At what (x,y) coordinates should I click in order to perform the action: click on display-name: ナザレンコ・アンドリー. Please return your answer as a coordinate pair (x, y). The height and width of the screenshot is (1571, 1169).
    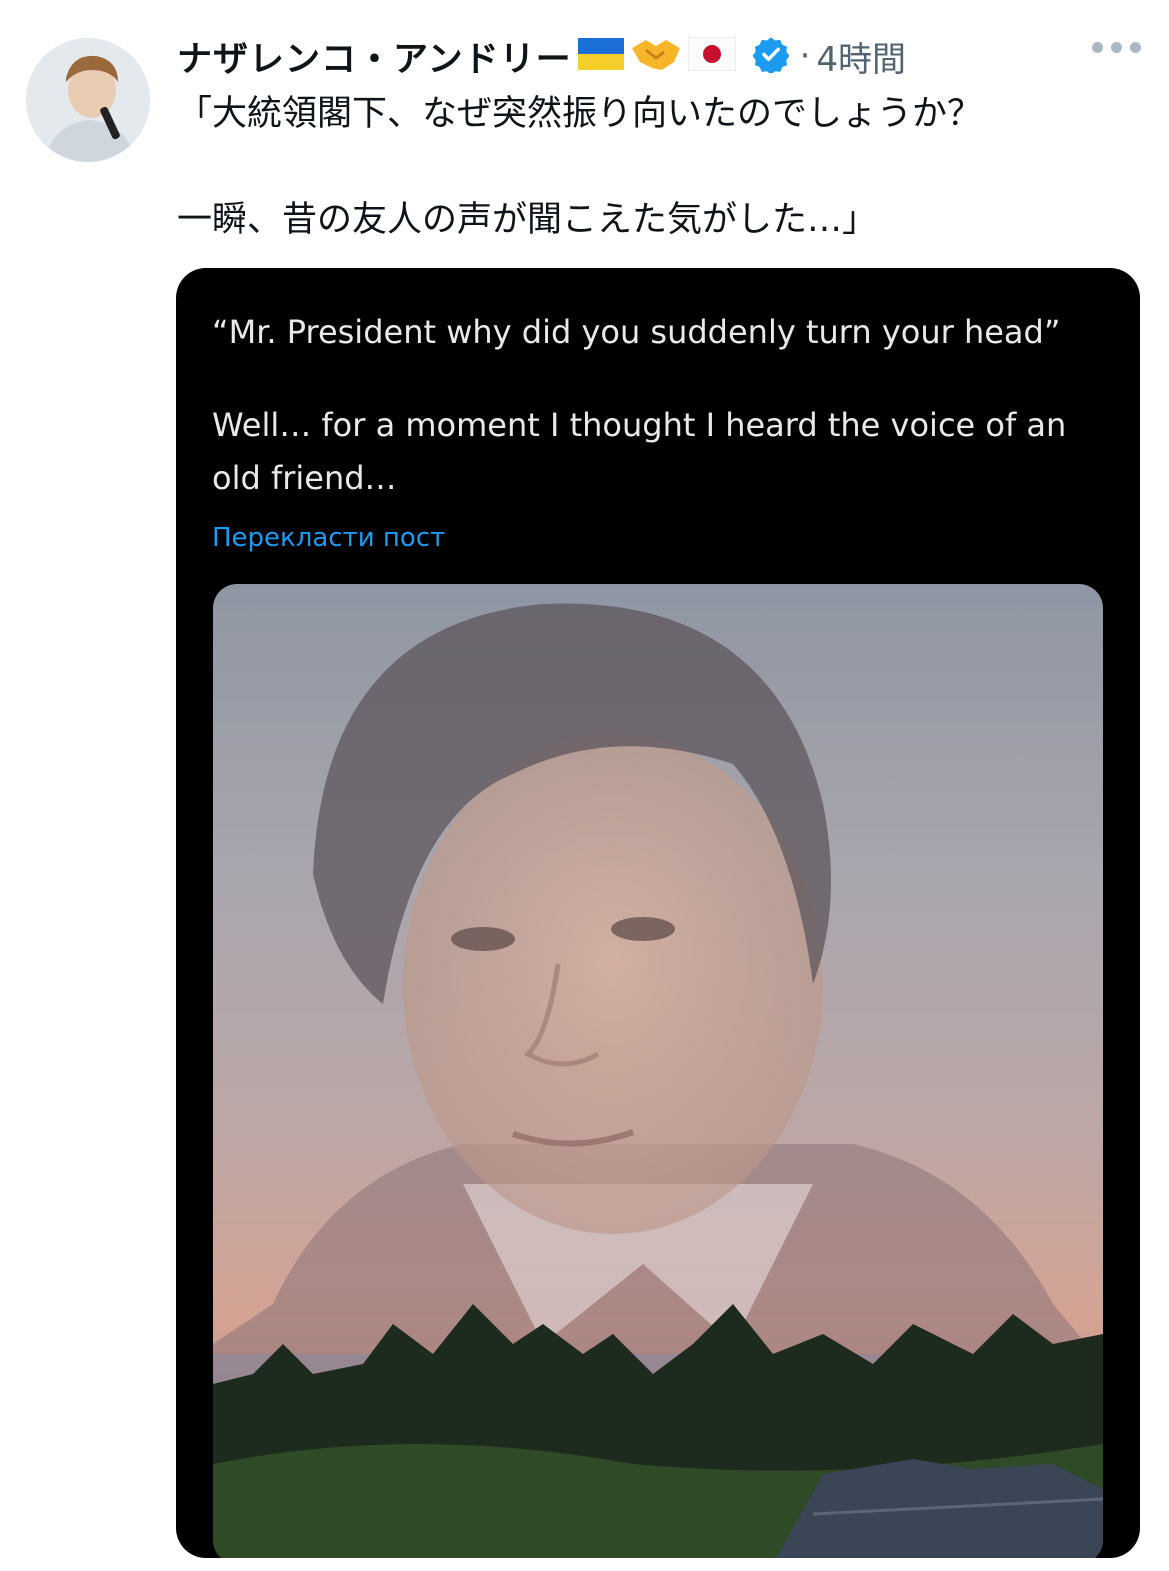
    Looking at the image, I should click on (374, 56).